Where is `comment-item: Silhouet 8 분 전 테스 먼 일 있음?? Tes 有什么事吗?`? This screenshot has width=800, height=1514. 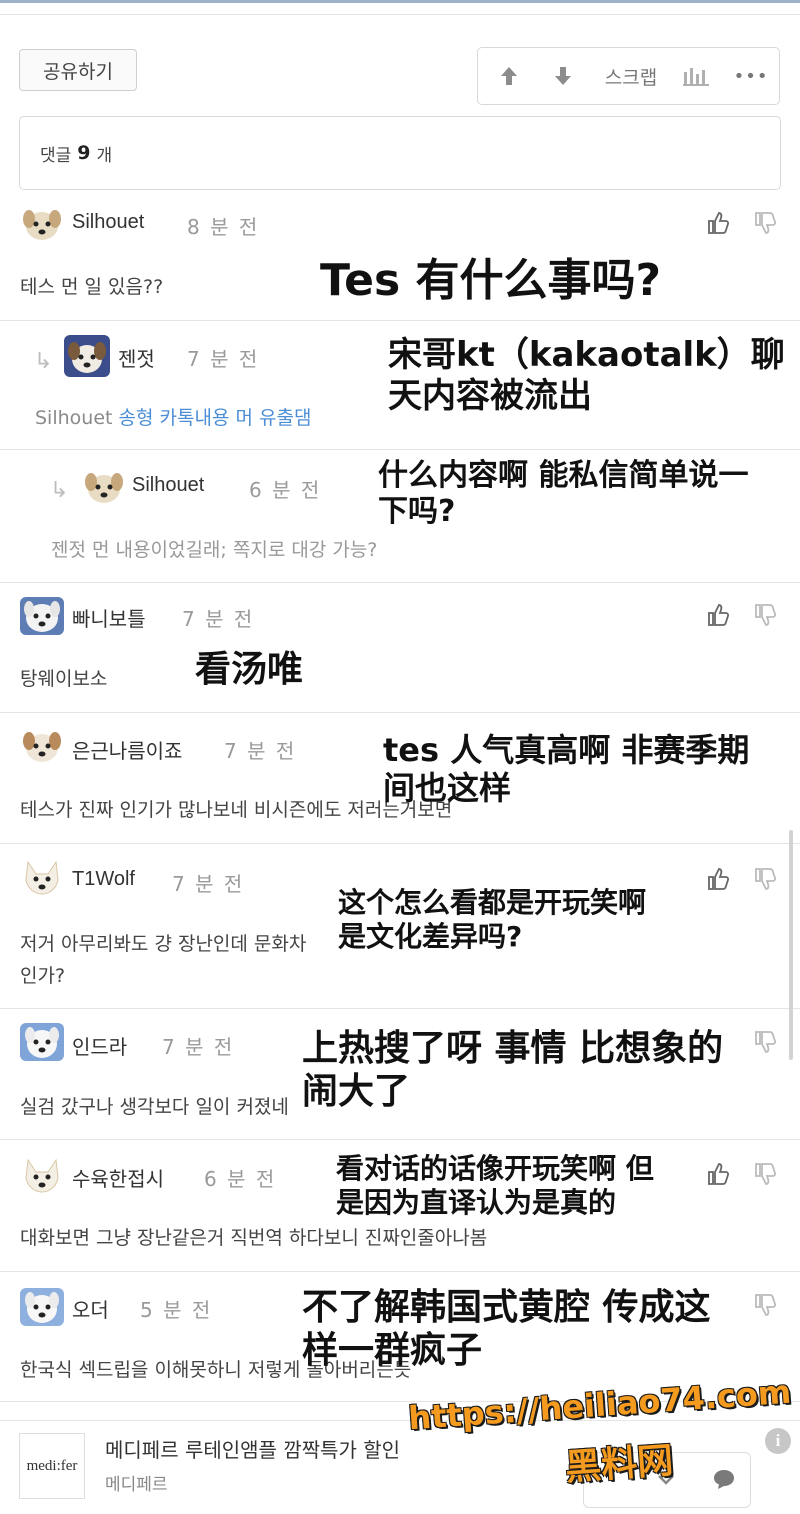
comment-item: Silhouet 8 분 전 테스 먼 일 있음?? Tes 有什么事吗? is located at coordinates (400, 258).